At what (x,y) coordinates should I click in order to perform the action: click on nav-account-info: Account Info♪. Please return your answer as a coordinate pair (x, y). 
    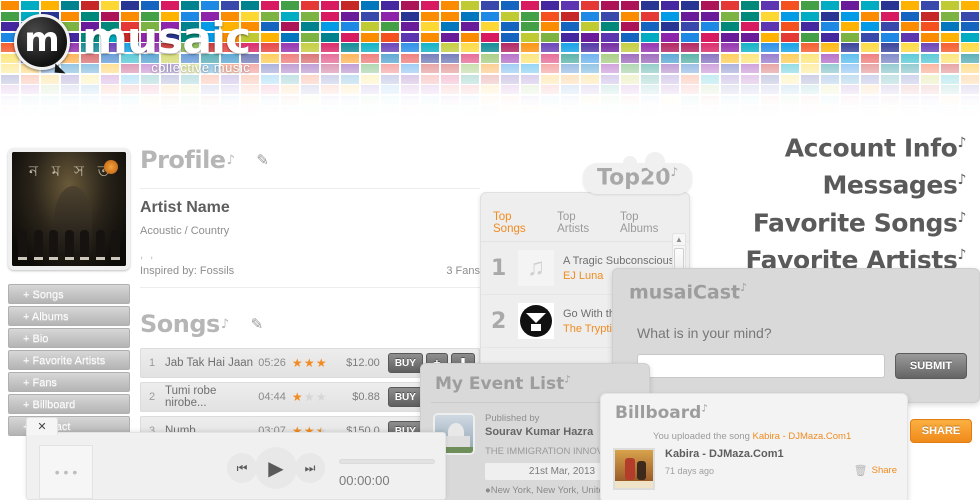
    Looking at the image, I should click on (856, 145).